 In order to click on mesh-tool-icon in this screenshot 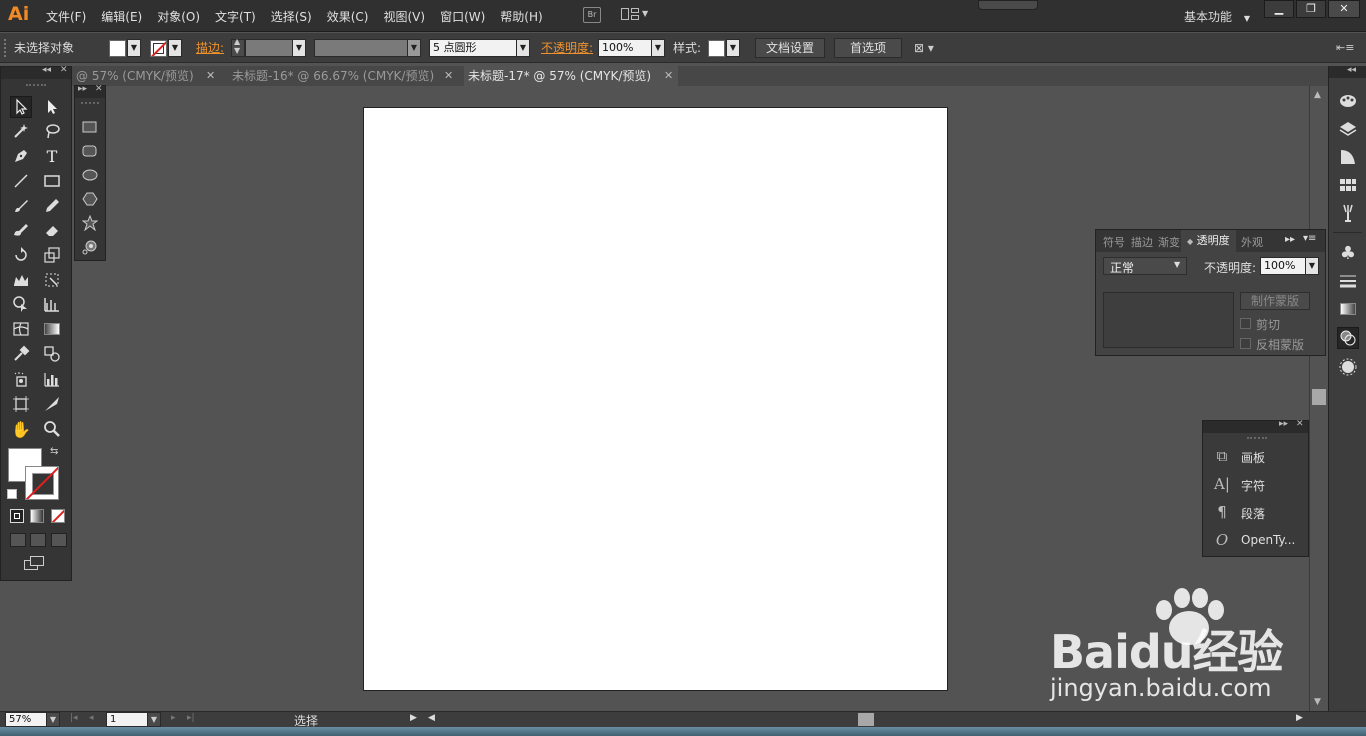, I will do `click(21, 329)`.